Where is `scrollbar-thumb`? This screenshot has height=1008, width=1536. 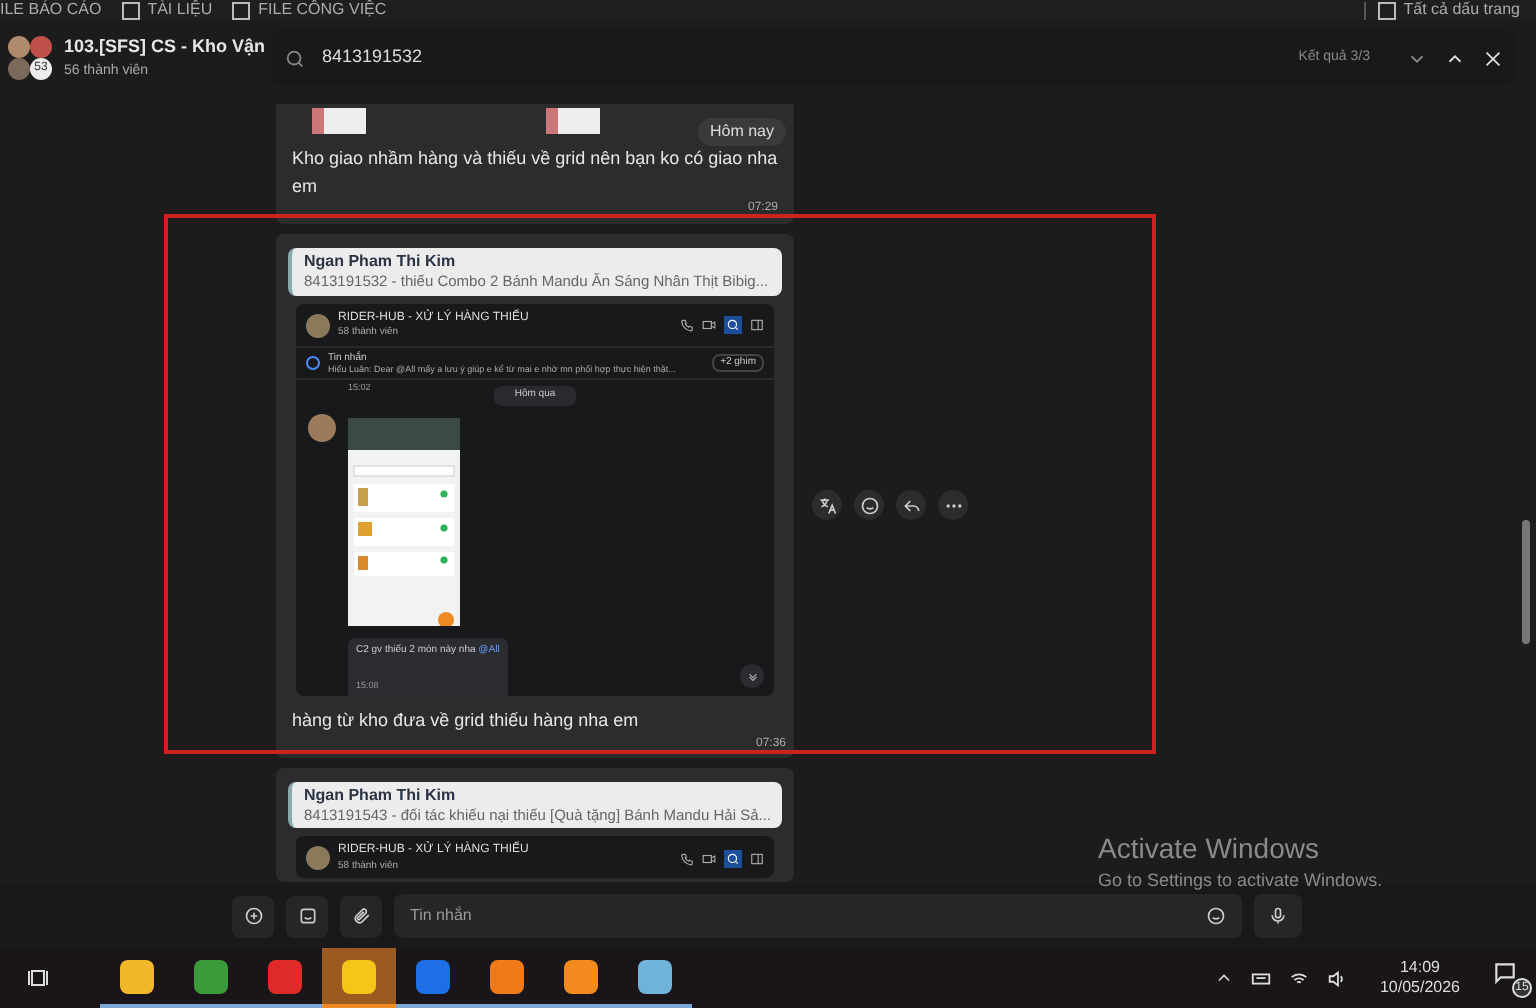 scrollbar-thumb is located at coordinates (1526, 582).